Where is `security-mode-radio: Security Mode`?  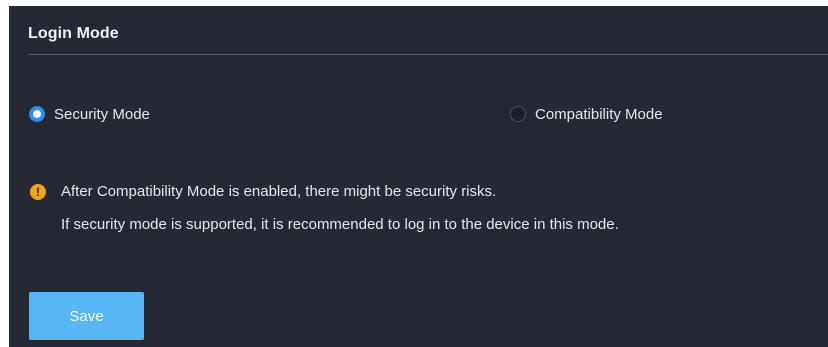
security-mode-radio: Security Mode is located at coordinates (89, 114).